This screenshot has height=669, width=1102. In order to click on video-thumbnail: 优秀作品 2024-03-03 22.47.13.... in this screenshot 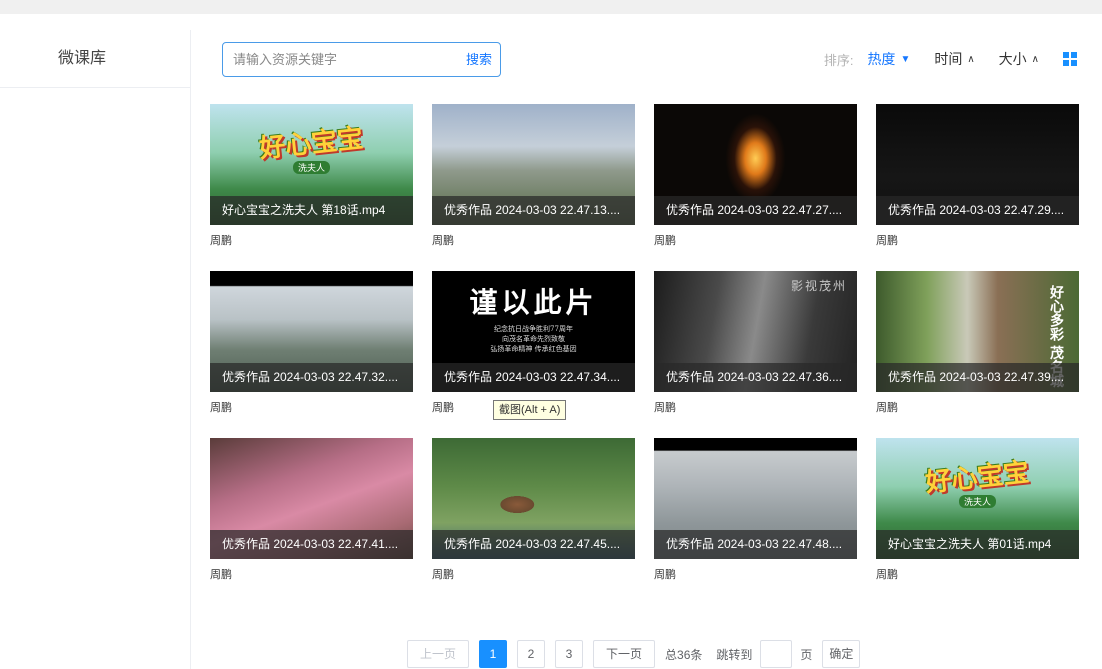, I will do `click(533, 164)`.